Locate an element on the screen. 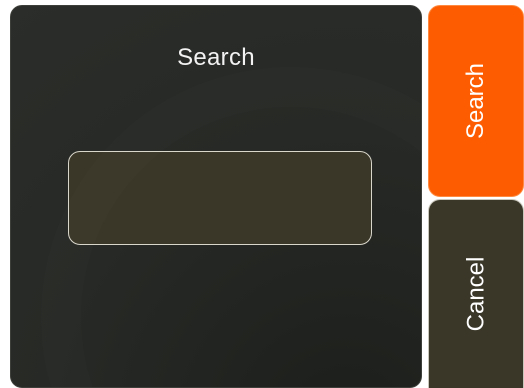 This screenshot has width=524, height=388. cancel-button: Cancel is located at coordinates (476, 293).